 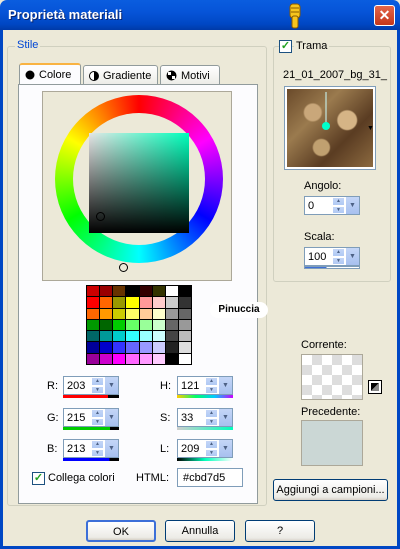 I want to click on texture-checkbox: ✓, so click(x=285, y=46).